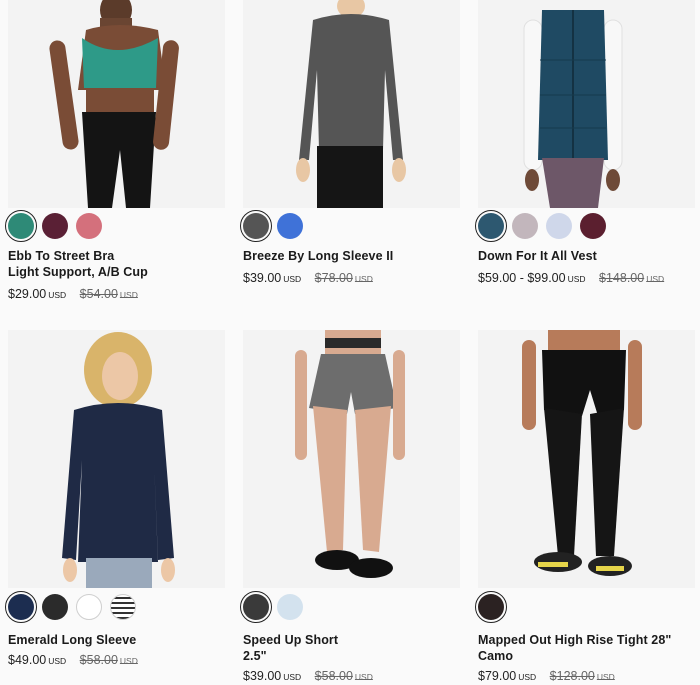  I want to click on color-swatch-night-diver, so click(491, 226).